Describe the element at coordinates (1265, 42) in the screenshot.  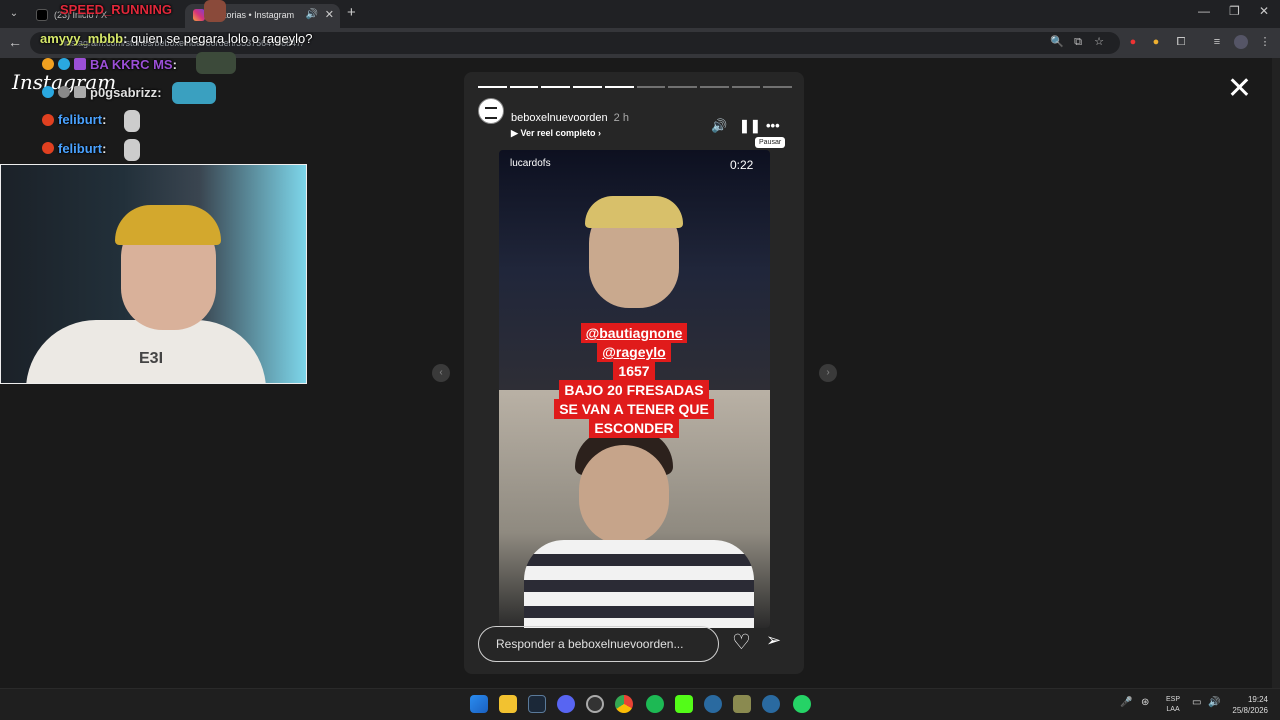
I see `menu-kebab-icon: ⋮` at that location.